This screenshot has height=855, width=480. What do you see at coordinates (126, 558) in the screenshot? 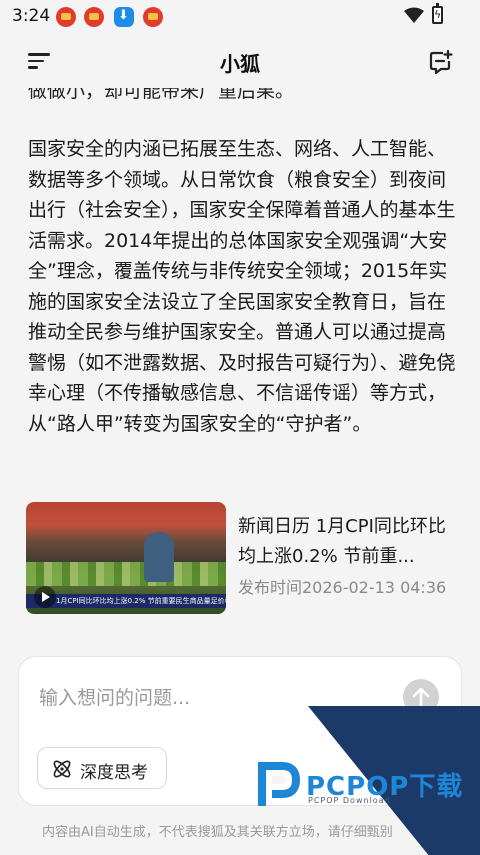
I see `news-thumbnail: 1月CPI同比环比均上涨0.2% 节前重要民生商品量足价稳` at bounding box center [126, 558].